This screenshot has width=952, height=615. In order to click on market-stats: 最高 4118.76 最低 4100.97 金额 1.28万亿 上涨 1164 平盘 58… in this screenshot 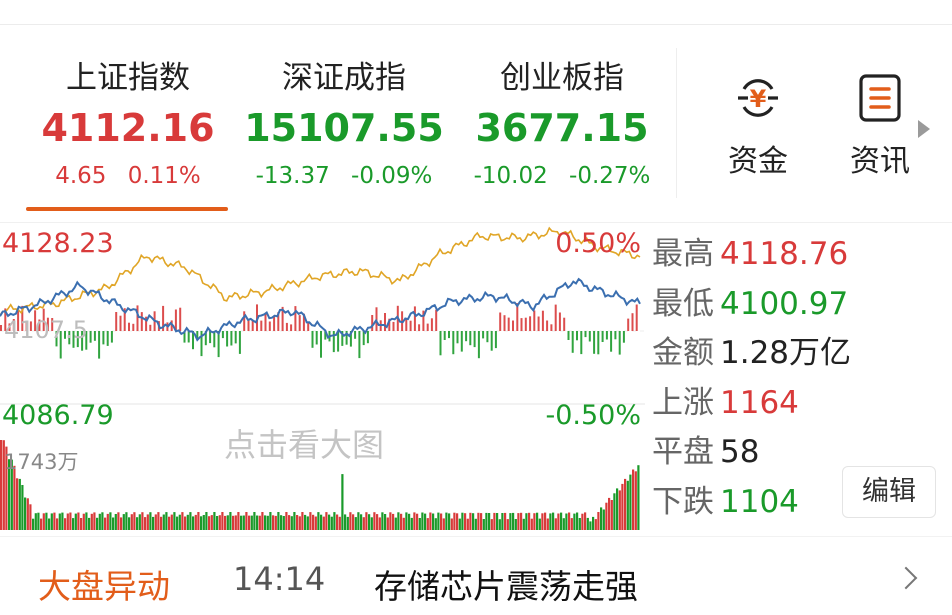, I will do `click(751, 378)`.